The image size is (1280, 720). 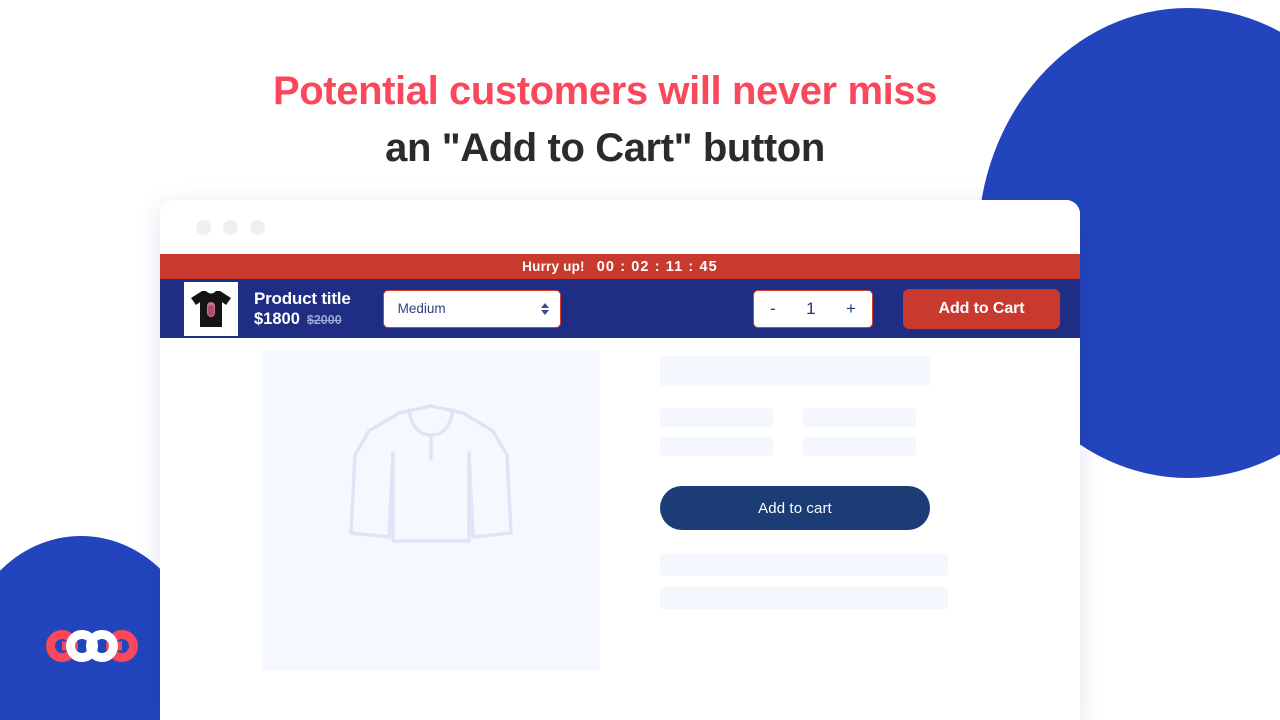 I want to click on variant-select: Medium, so click(x=471, y=308).